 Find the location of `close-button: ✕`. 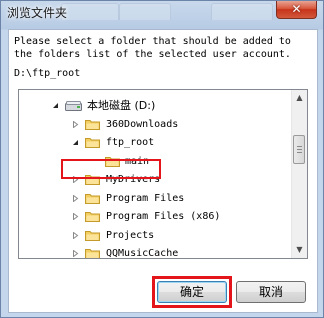

close-button: ✕ is located at coordinates (296, 10).